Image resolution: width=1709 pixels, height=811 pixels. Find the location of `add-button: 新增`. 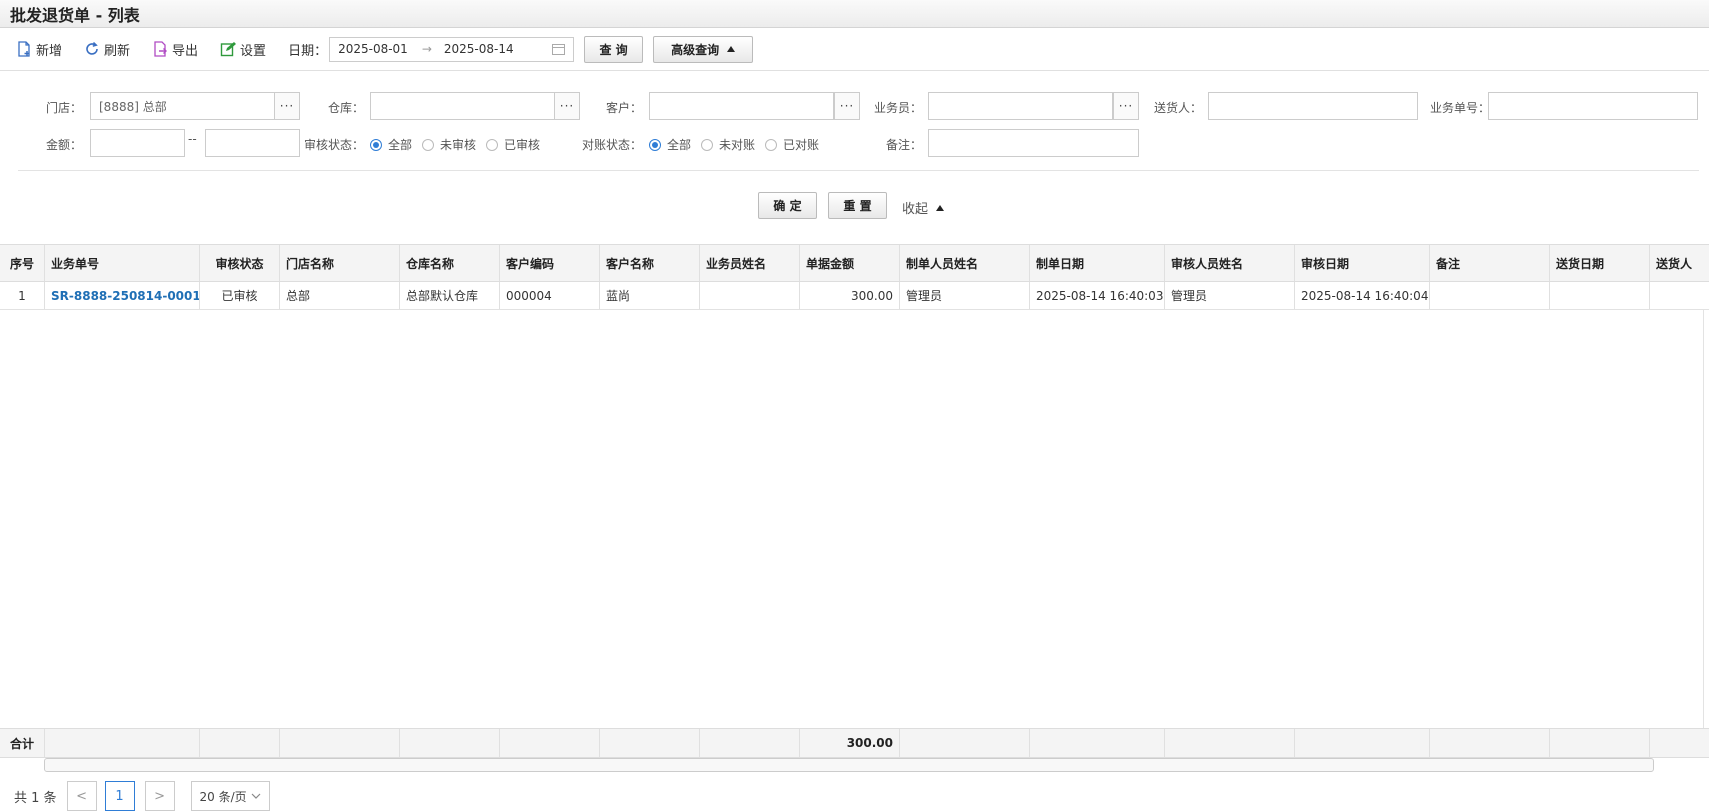

add-button: 新增 is located at coordinates (39, 49).